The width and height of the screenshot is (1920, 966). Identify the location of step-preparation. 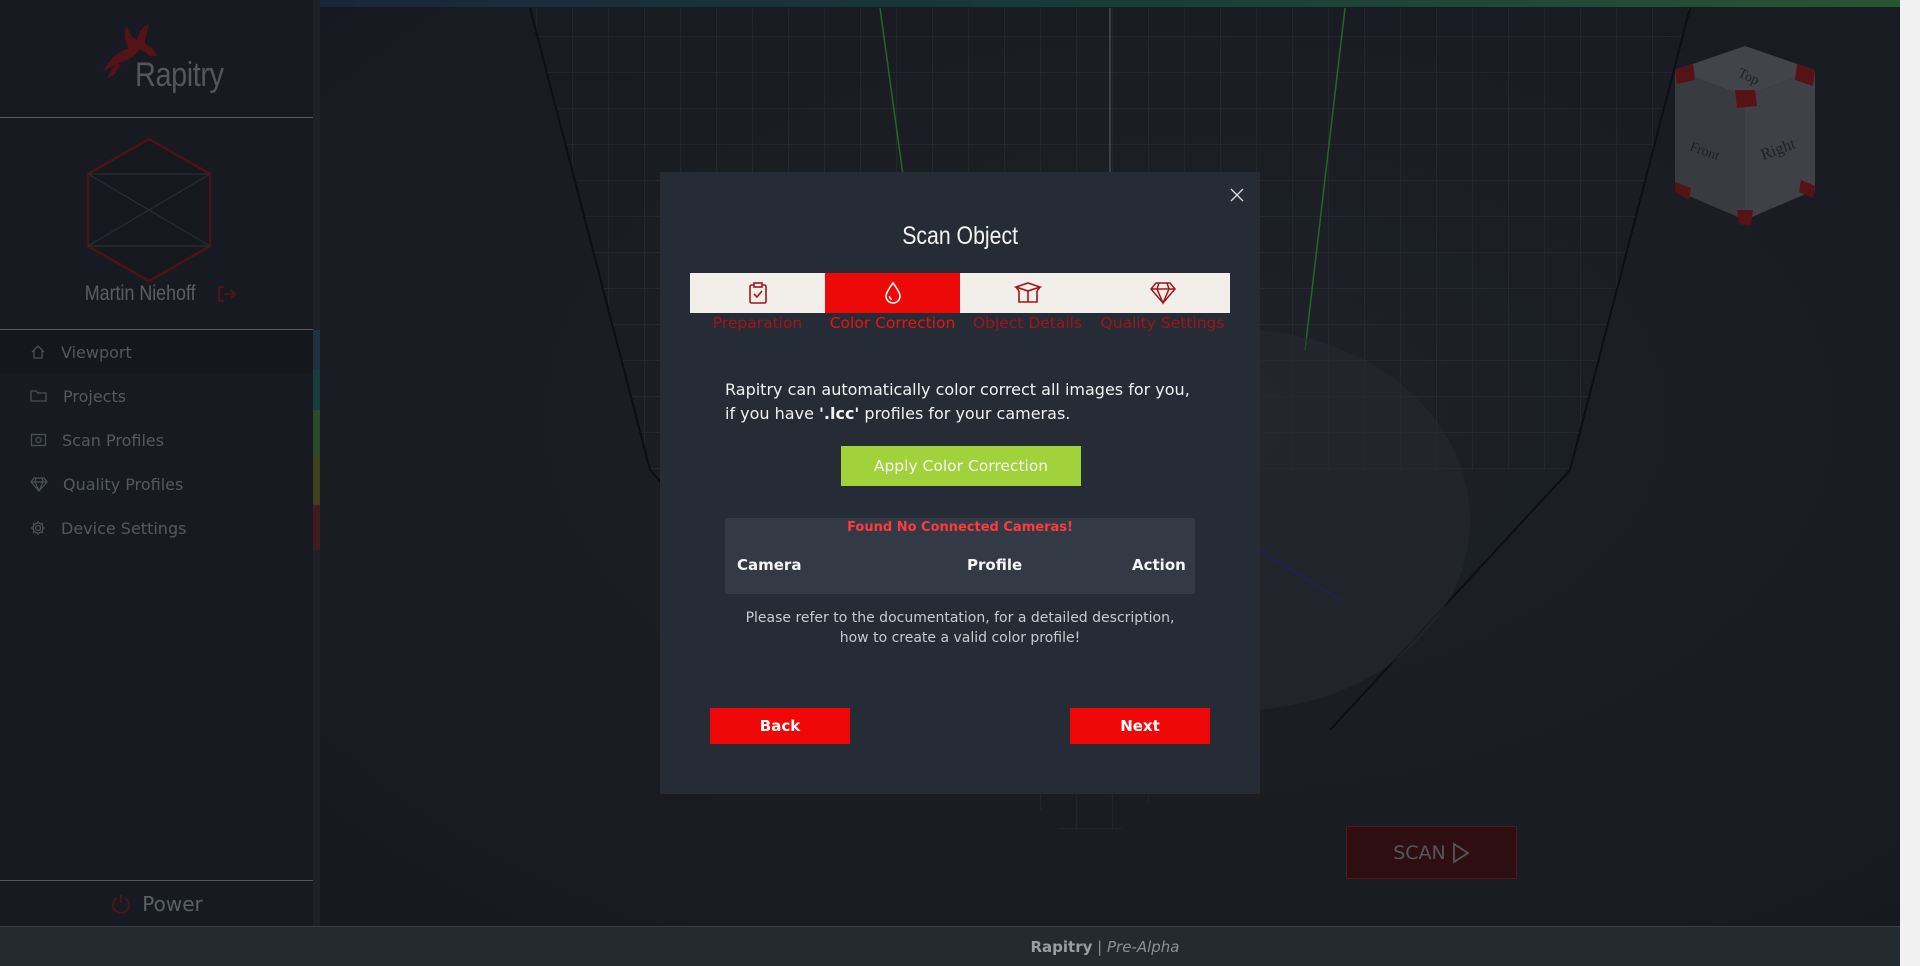
(757, 293).